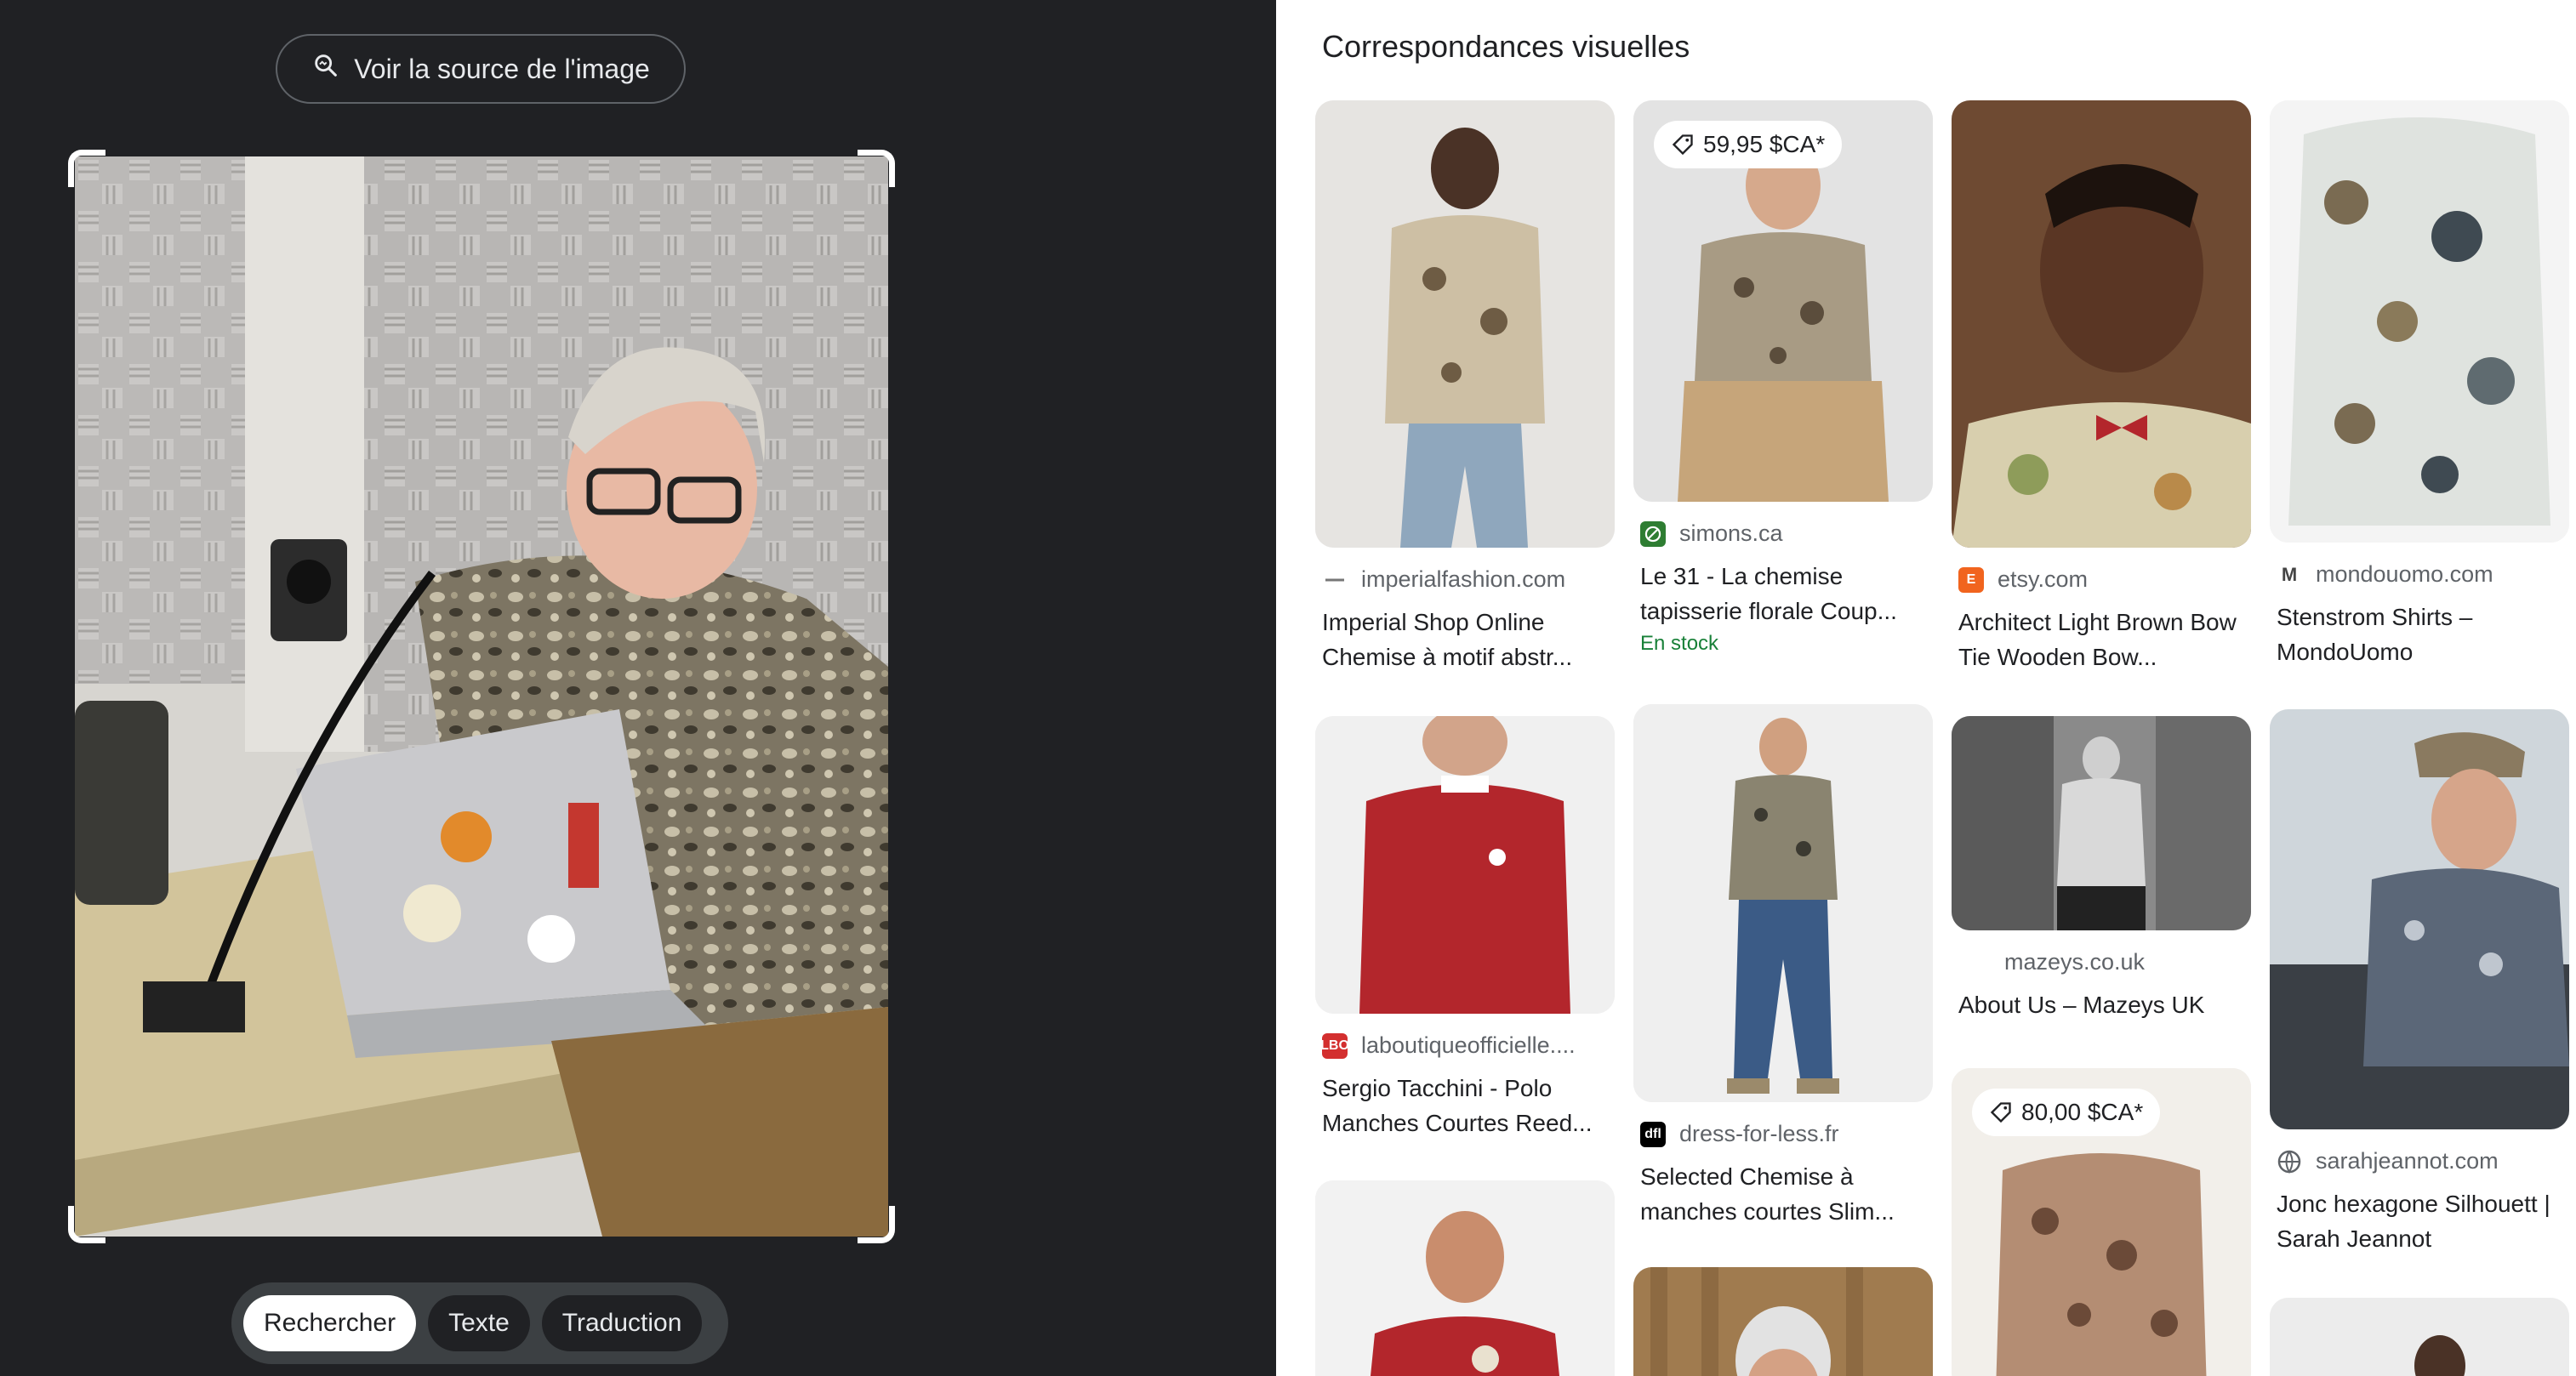 The width and height of the screenshot is (2576, 1376). I want to click on search-mode-switcher: Rechercher Texte Traduction, so click(479, 1323).